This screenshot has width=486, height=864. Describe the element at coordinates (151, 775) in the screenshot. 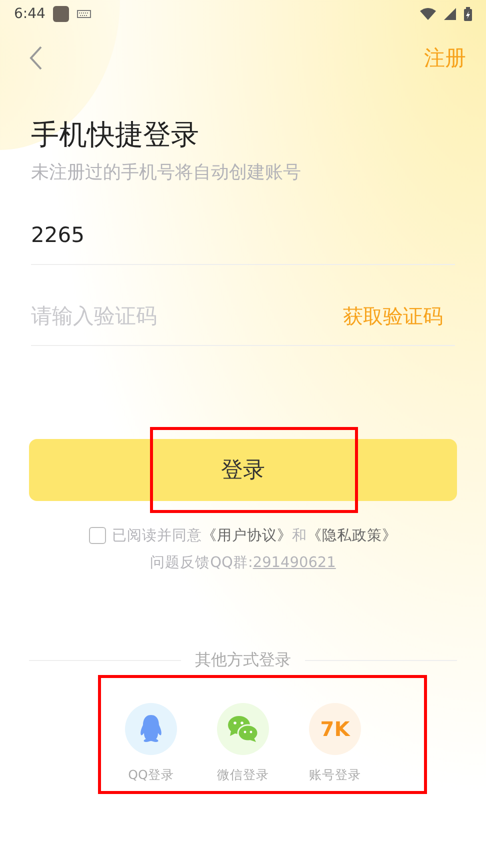

I see `login-option-label: QQ登录` at that location.